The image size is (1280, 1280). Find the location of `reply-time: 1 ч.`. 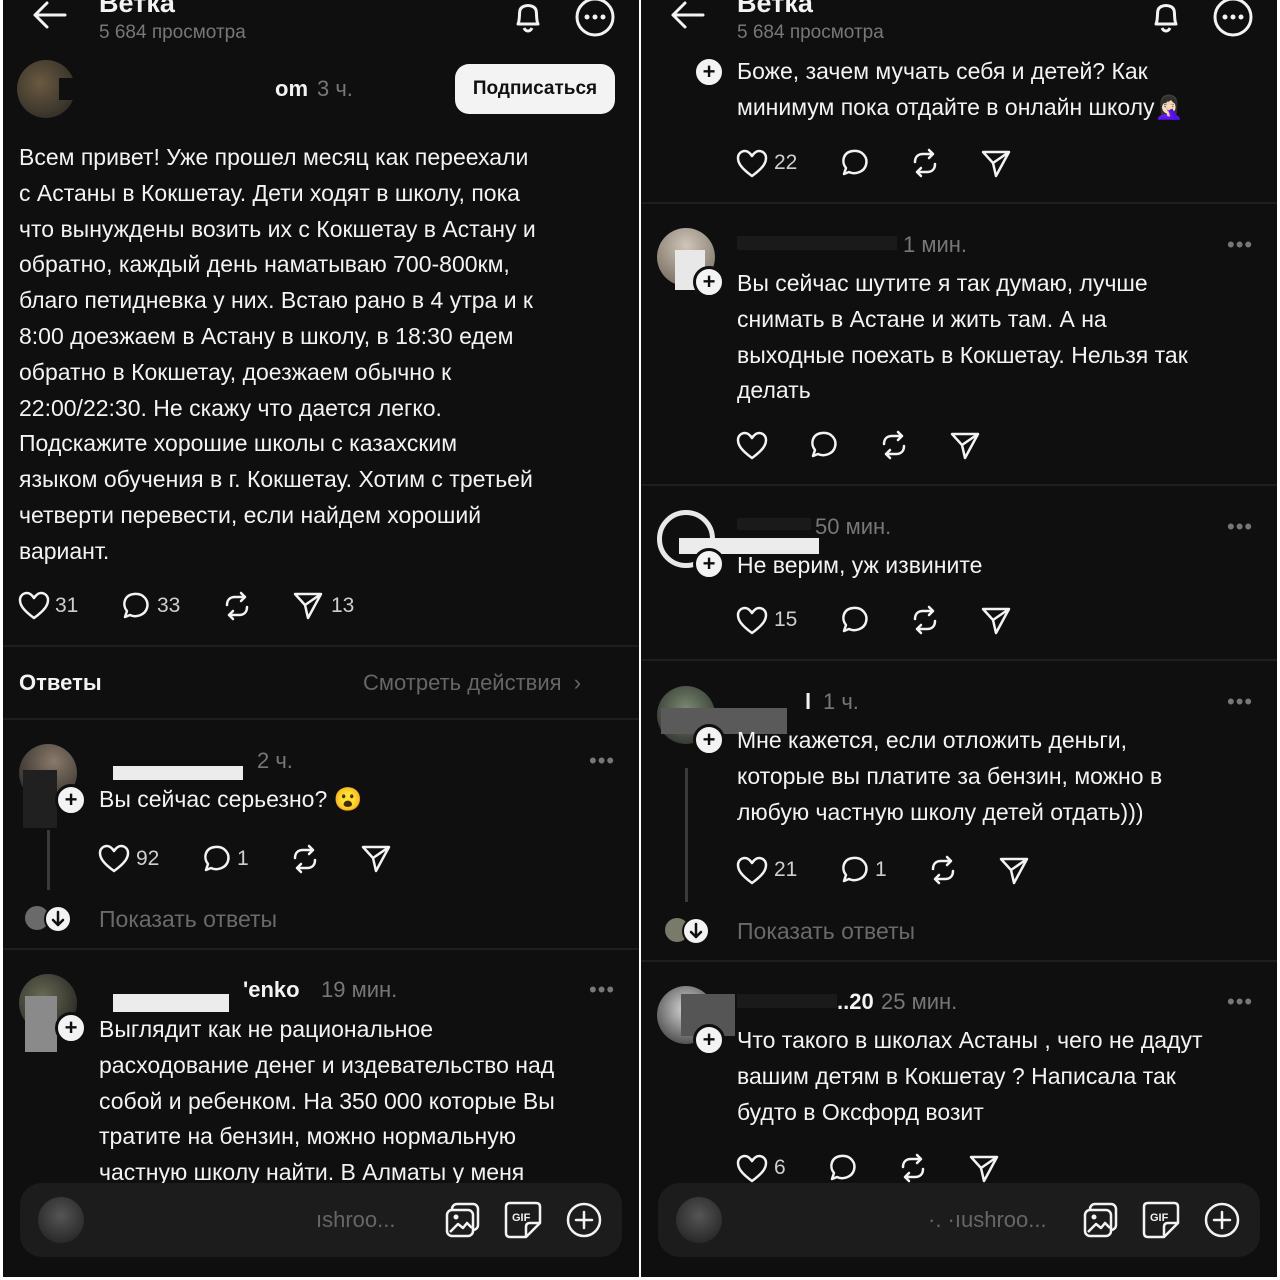

reply-time: 1 ч. is located at coordinates (841, 701).